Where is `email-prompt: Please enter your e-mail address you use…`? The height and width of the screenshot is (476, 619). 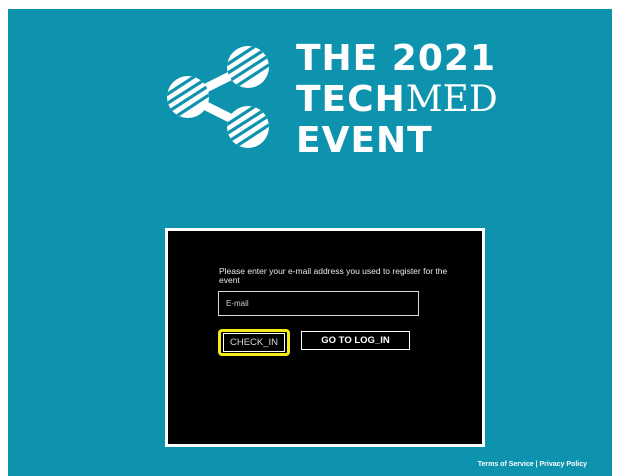
email-prompt: Please enter your e-mail address you use… is located at coordinates (333, 275).